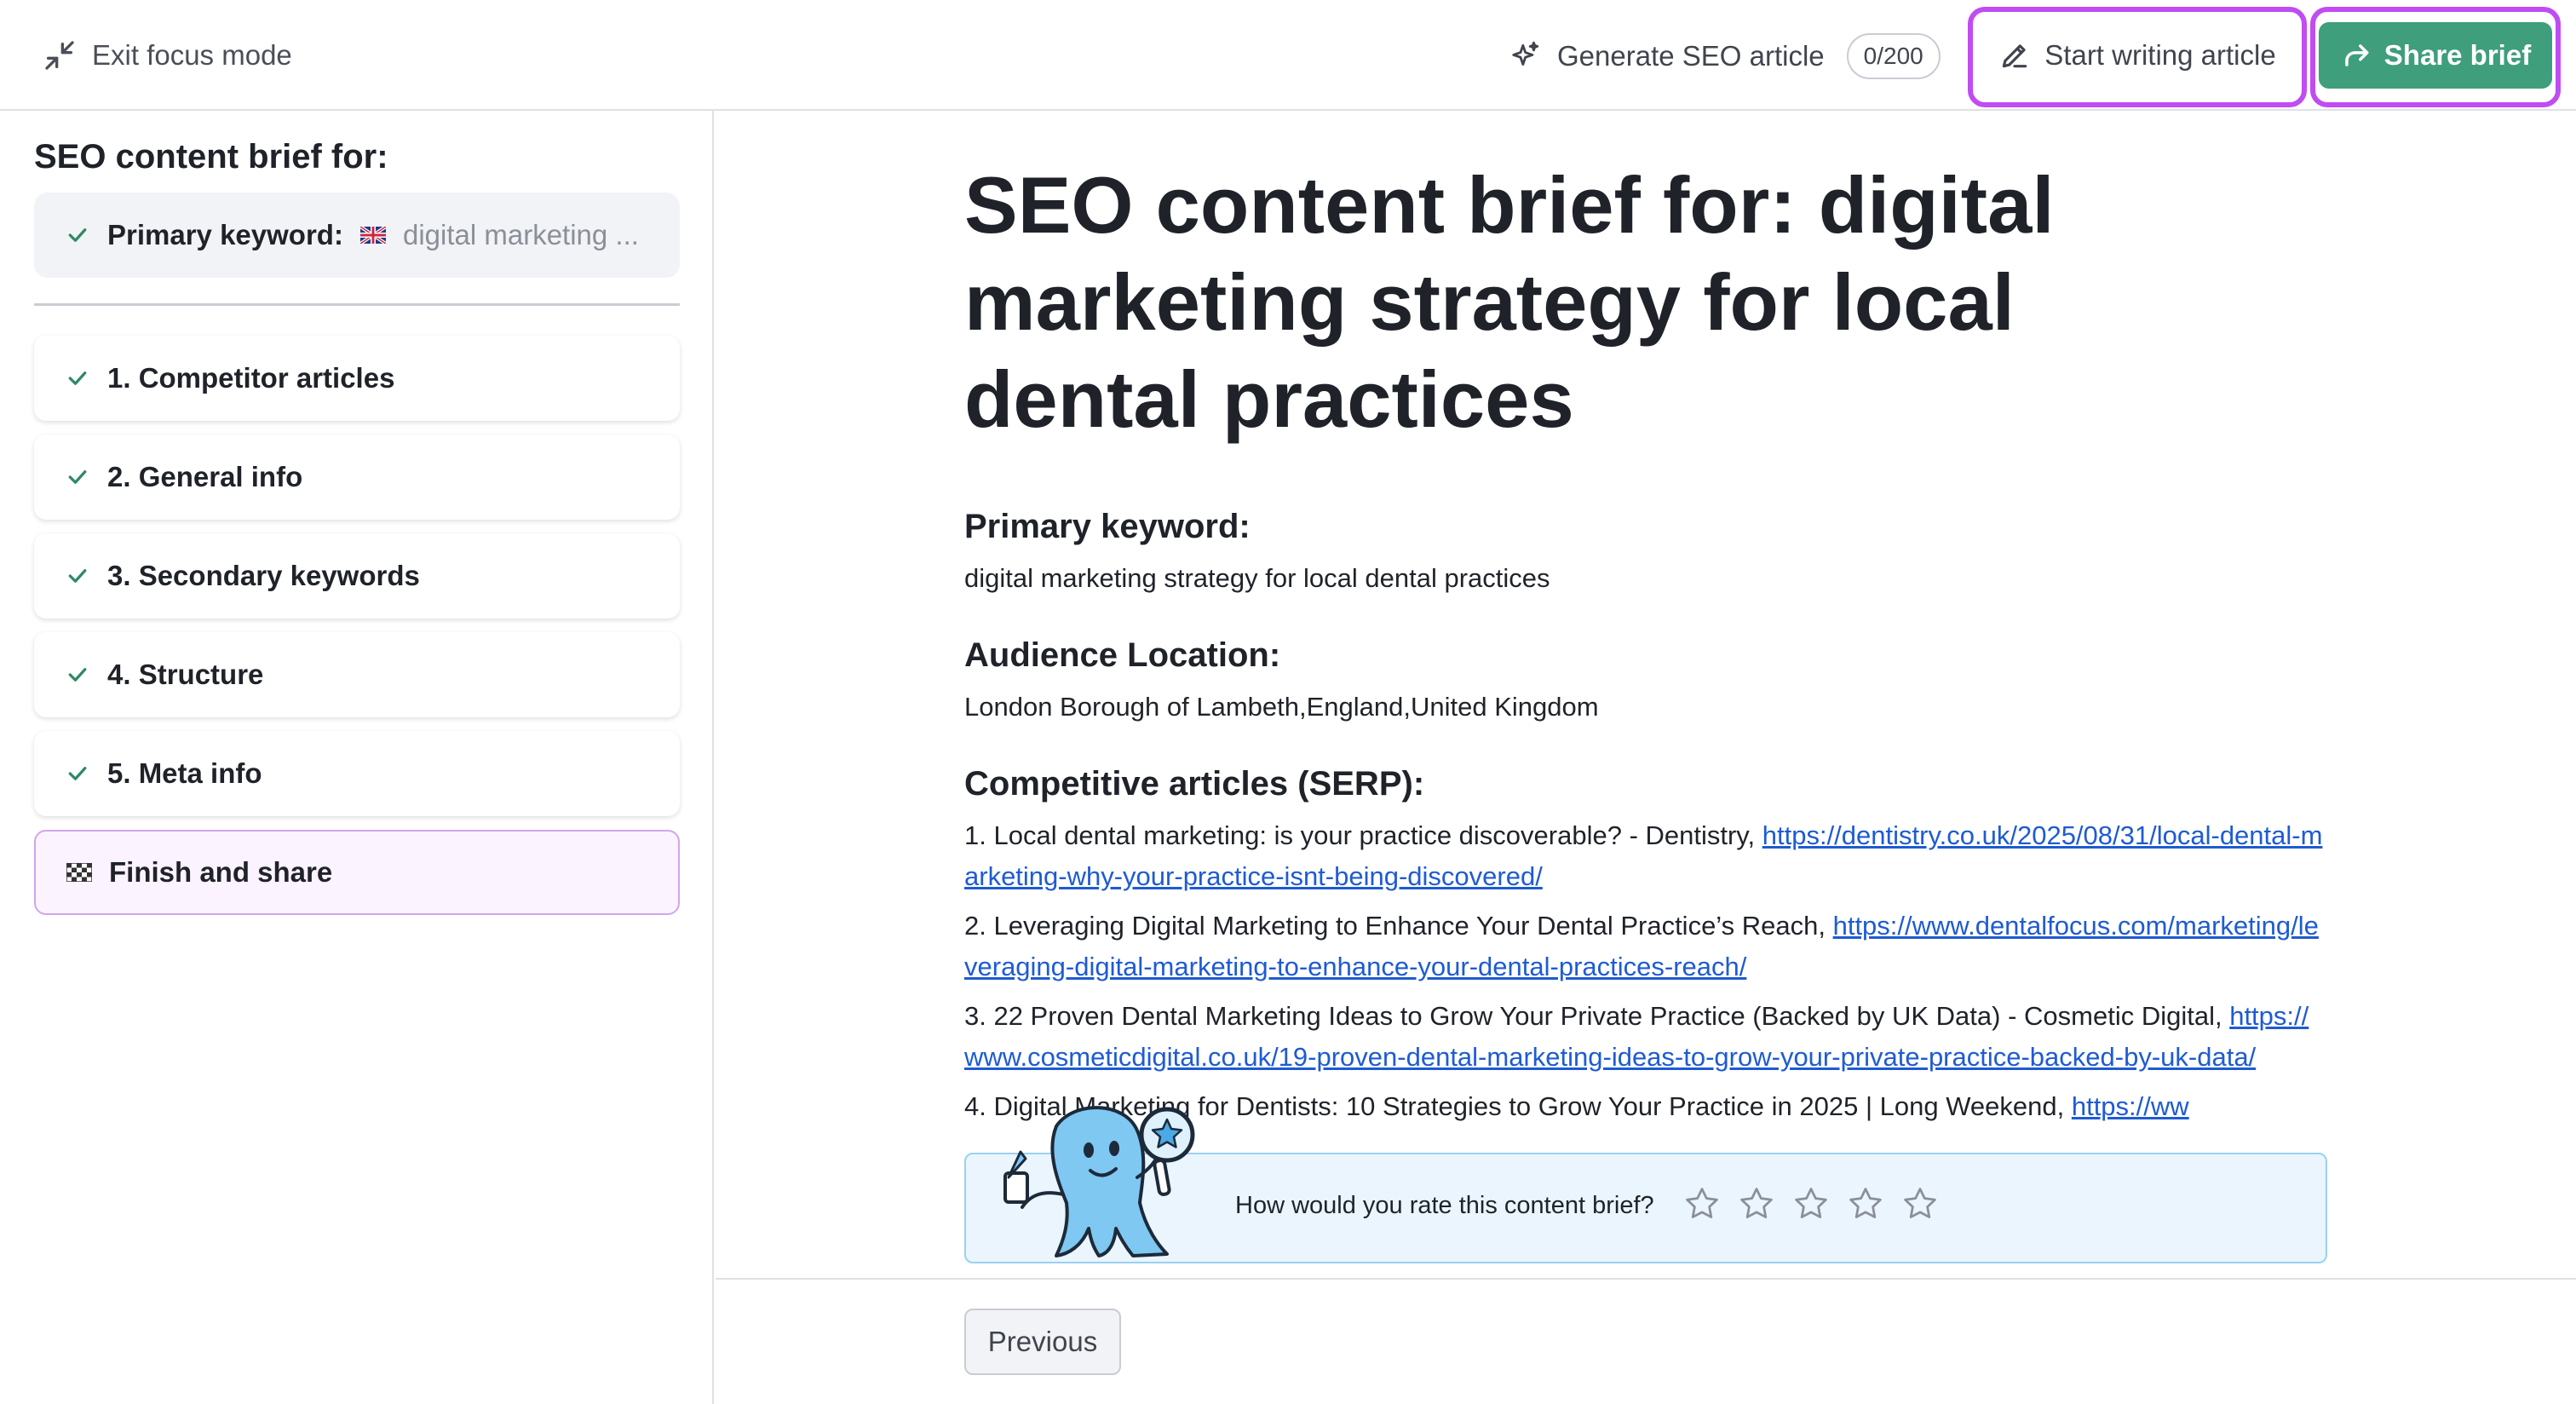 This screenshot has height=1404, width=2576. I want to click on sidebar-step-finish-and-share: Finish and share, so click(357, 872).